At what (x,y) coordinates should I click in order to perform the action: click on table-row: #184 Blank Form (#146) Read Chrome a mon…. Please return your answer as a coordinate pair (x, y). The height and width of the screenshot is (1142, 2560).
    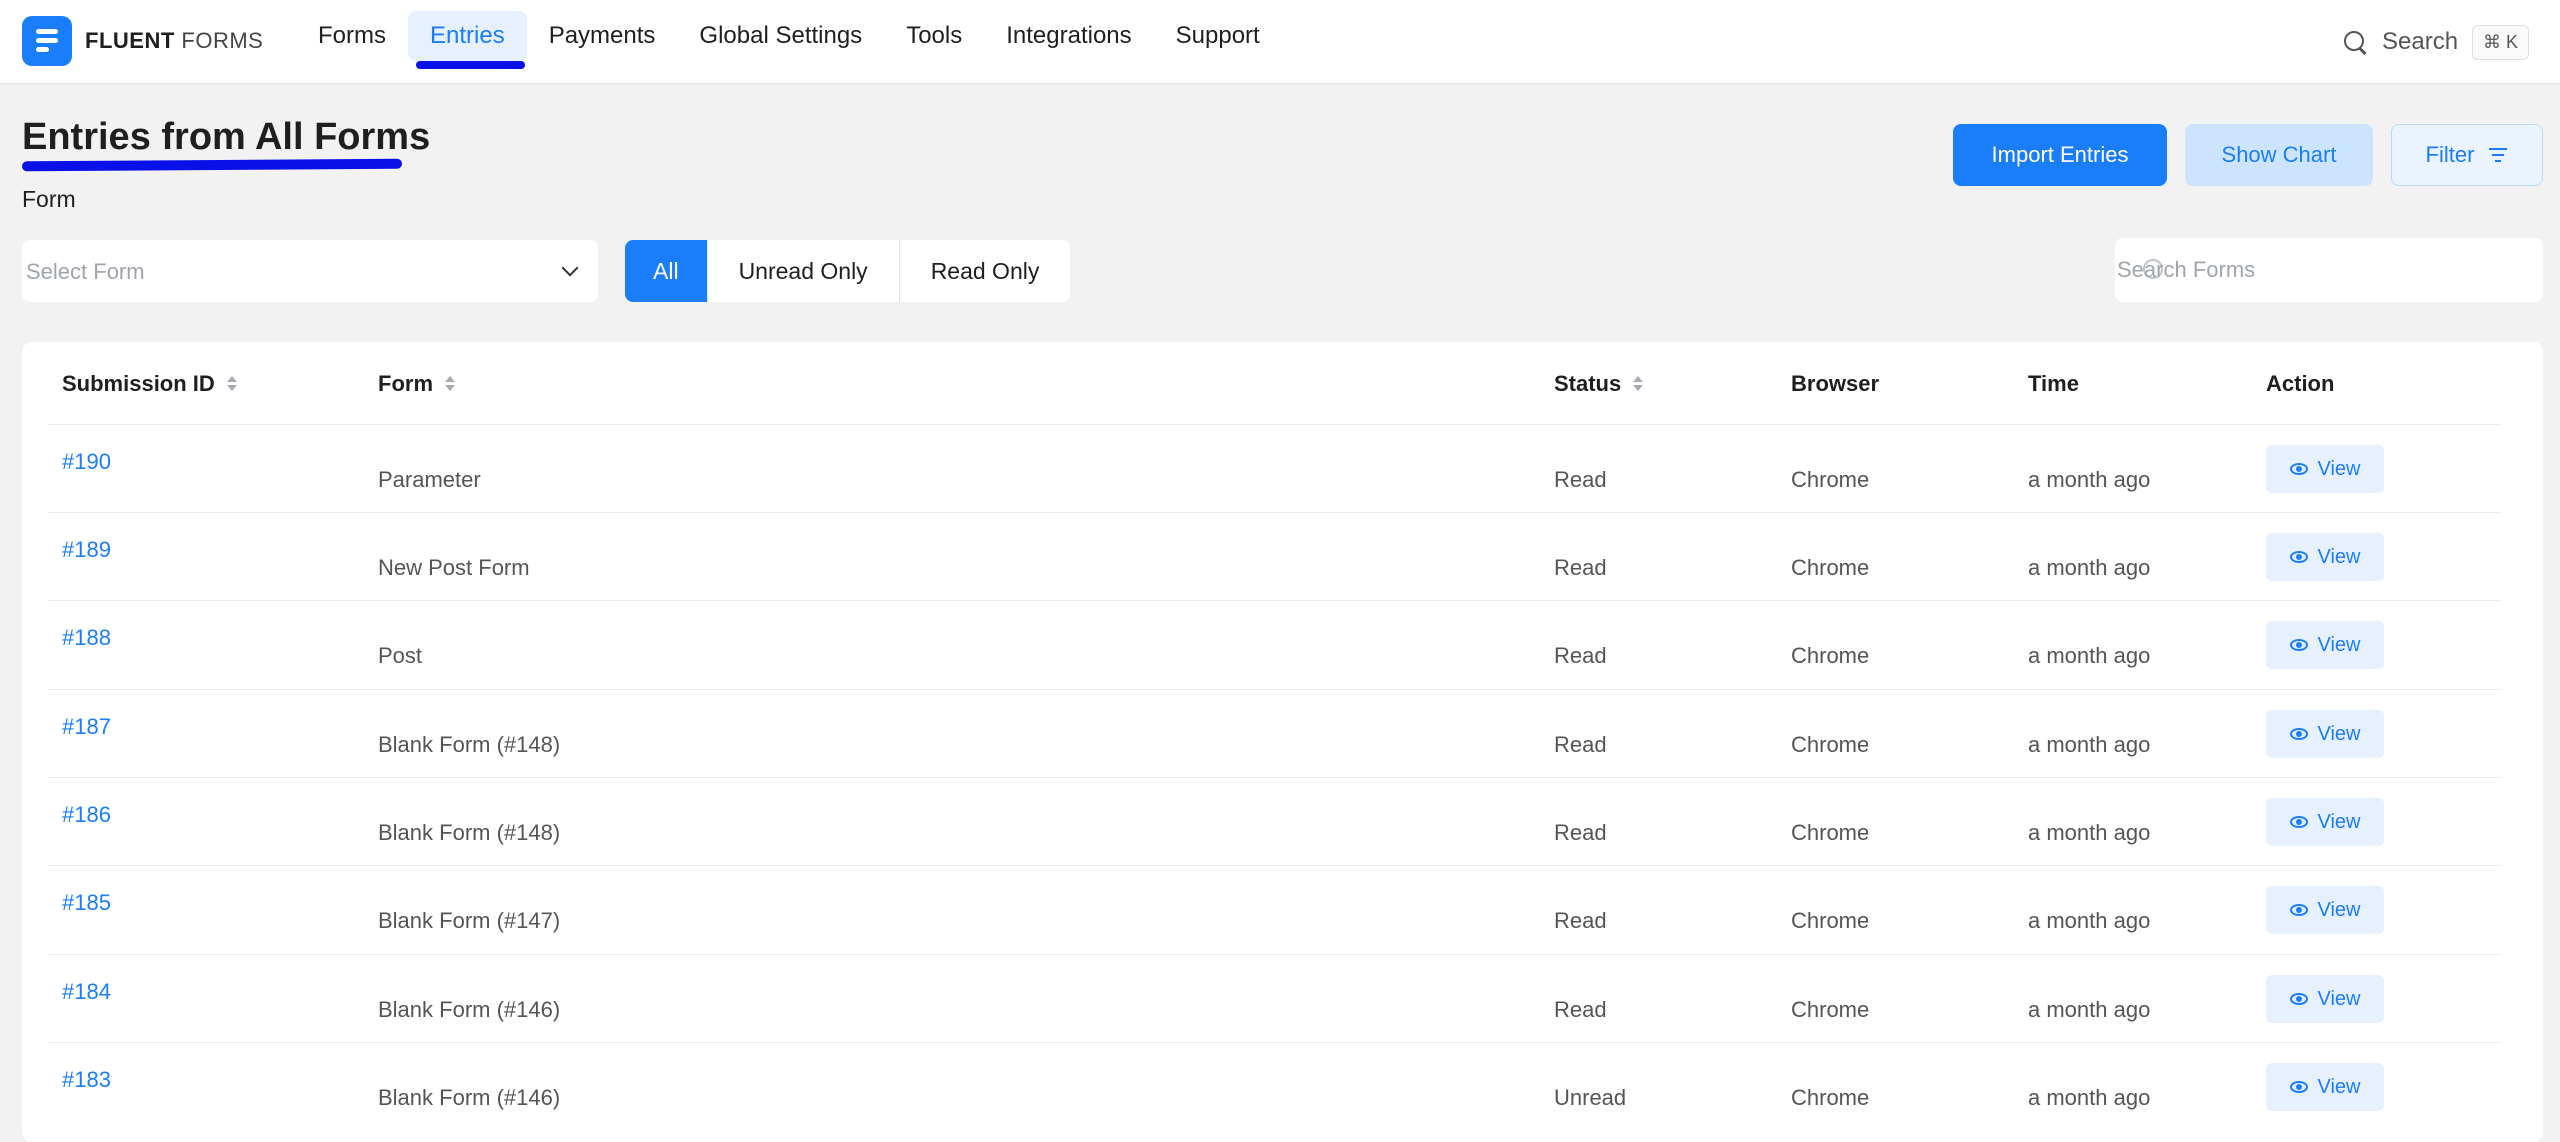
    Looking at the image, I should click on (1275, 998).